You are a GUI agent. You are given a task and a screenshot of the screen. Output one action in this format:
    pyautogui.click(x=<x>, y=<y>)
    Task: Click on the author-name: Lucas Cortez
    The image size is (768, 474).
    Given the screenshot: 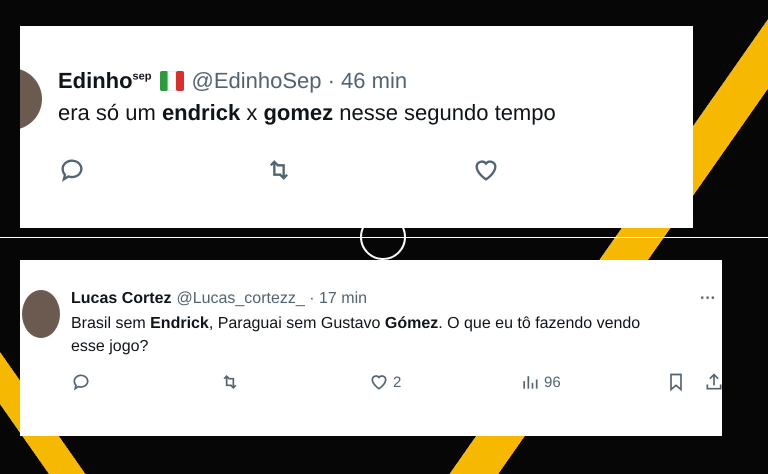 What is the action you would take?
    pyautogui.click(x=121, y=299)
    